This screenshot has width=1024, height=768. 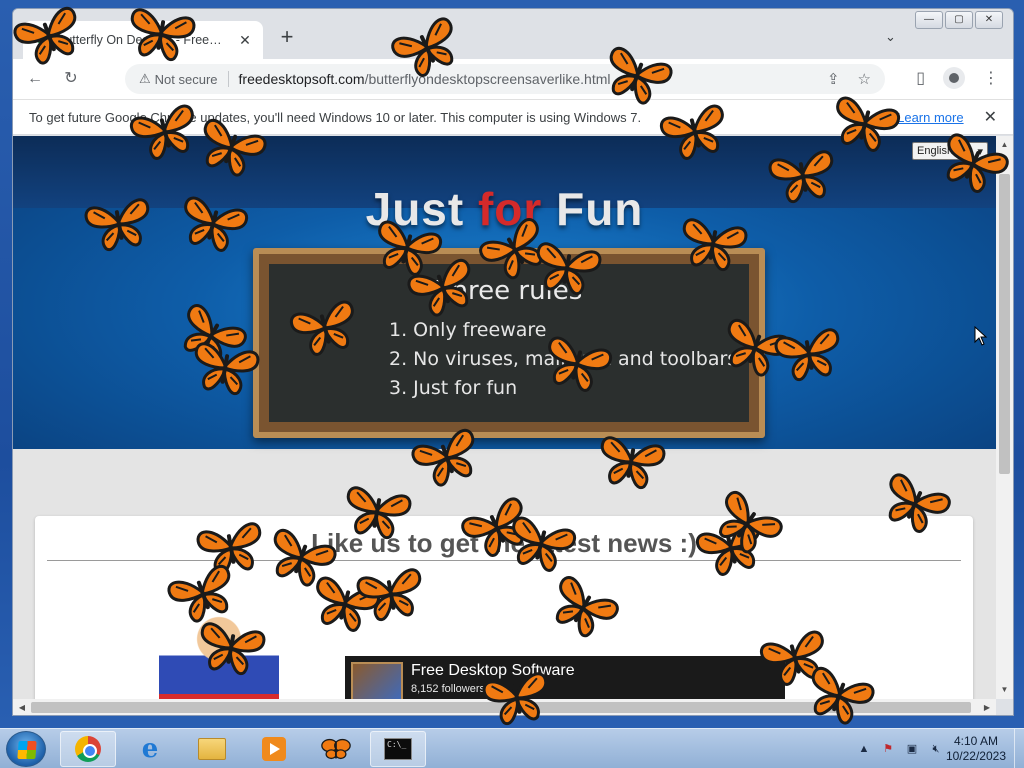 What do you see at coordinates (930, 117) in the screenshot?
I see `learn-more-link: Learn more` at bounding box center [930, 117].